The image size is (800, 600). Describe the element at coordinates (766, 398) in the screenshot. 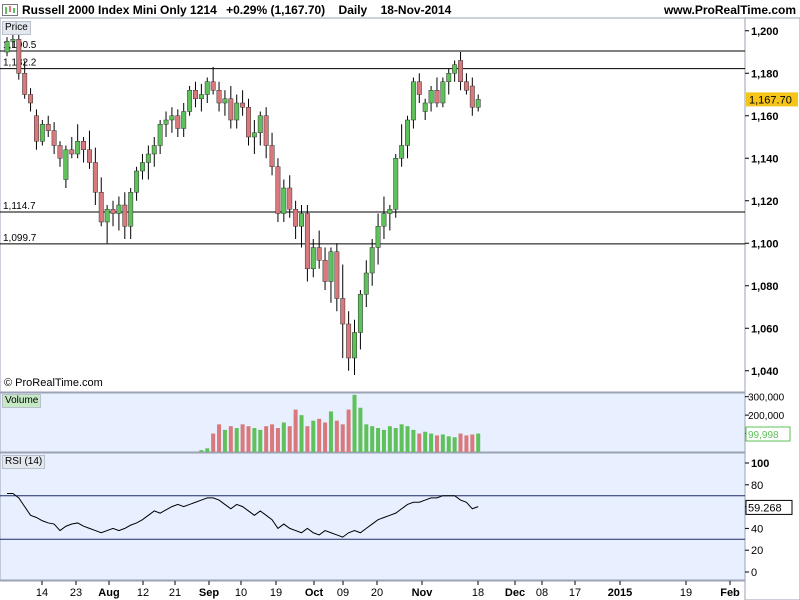

I see `volume-tick-label: 300,000` at that location.